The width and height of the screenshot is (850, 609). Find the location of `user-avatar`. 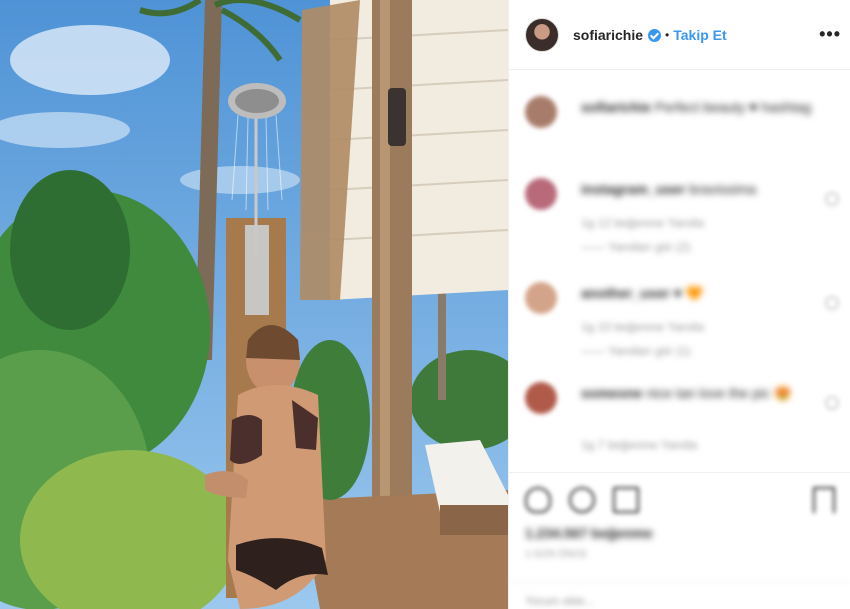

user-avatar is located at coordinates (542, 34).